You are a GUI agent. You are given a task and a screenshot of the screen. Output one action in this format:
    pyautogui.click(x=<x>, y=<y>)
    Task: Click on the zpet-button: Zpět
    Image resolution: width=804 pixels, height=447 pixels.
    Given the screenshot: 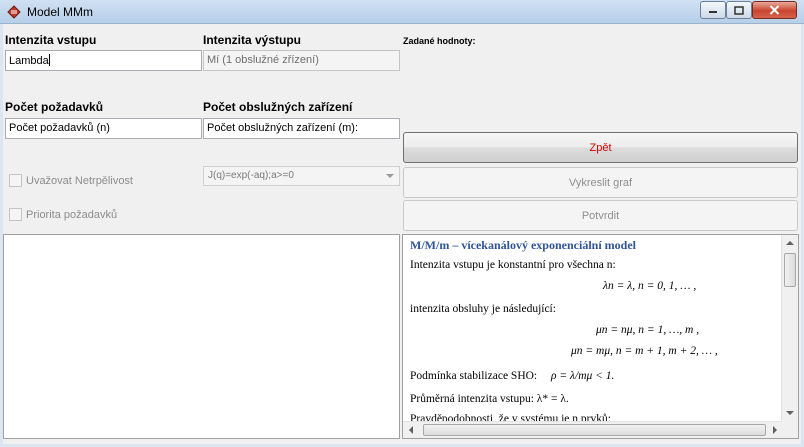 What is the action you would take?
    pyautogui.click(x=600, y=147)
    